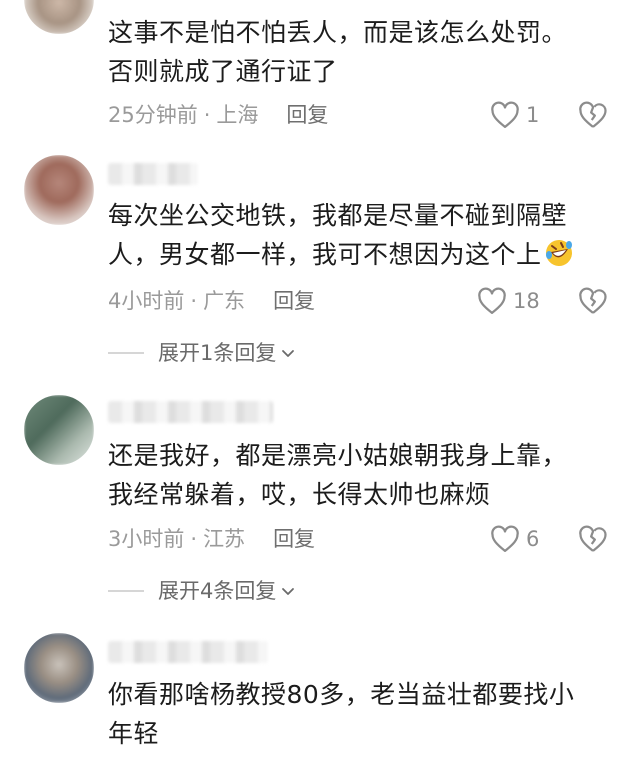  I want to click on like-button: 18, so click(508, 301).